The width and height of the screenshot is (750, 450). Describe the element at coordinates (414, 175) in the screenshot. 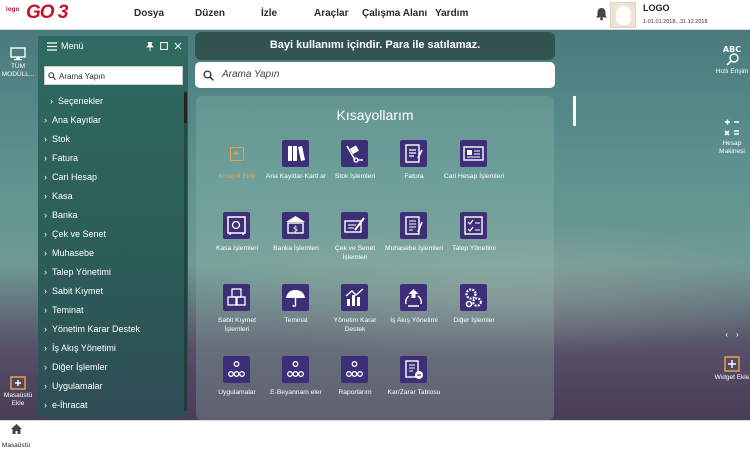

I see `shortcut-fatura: Fatura` at that location.